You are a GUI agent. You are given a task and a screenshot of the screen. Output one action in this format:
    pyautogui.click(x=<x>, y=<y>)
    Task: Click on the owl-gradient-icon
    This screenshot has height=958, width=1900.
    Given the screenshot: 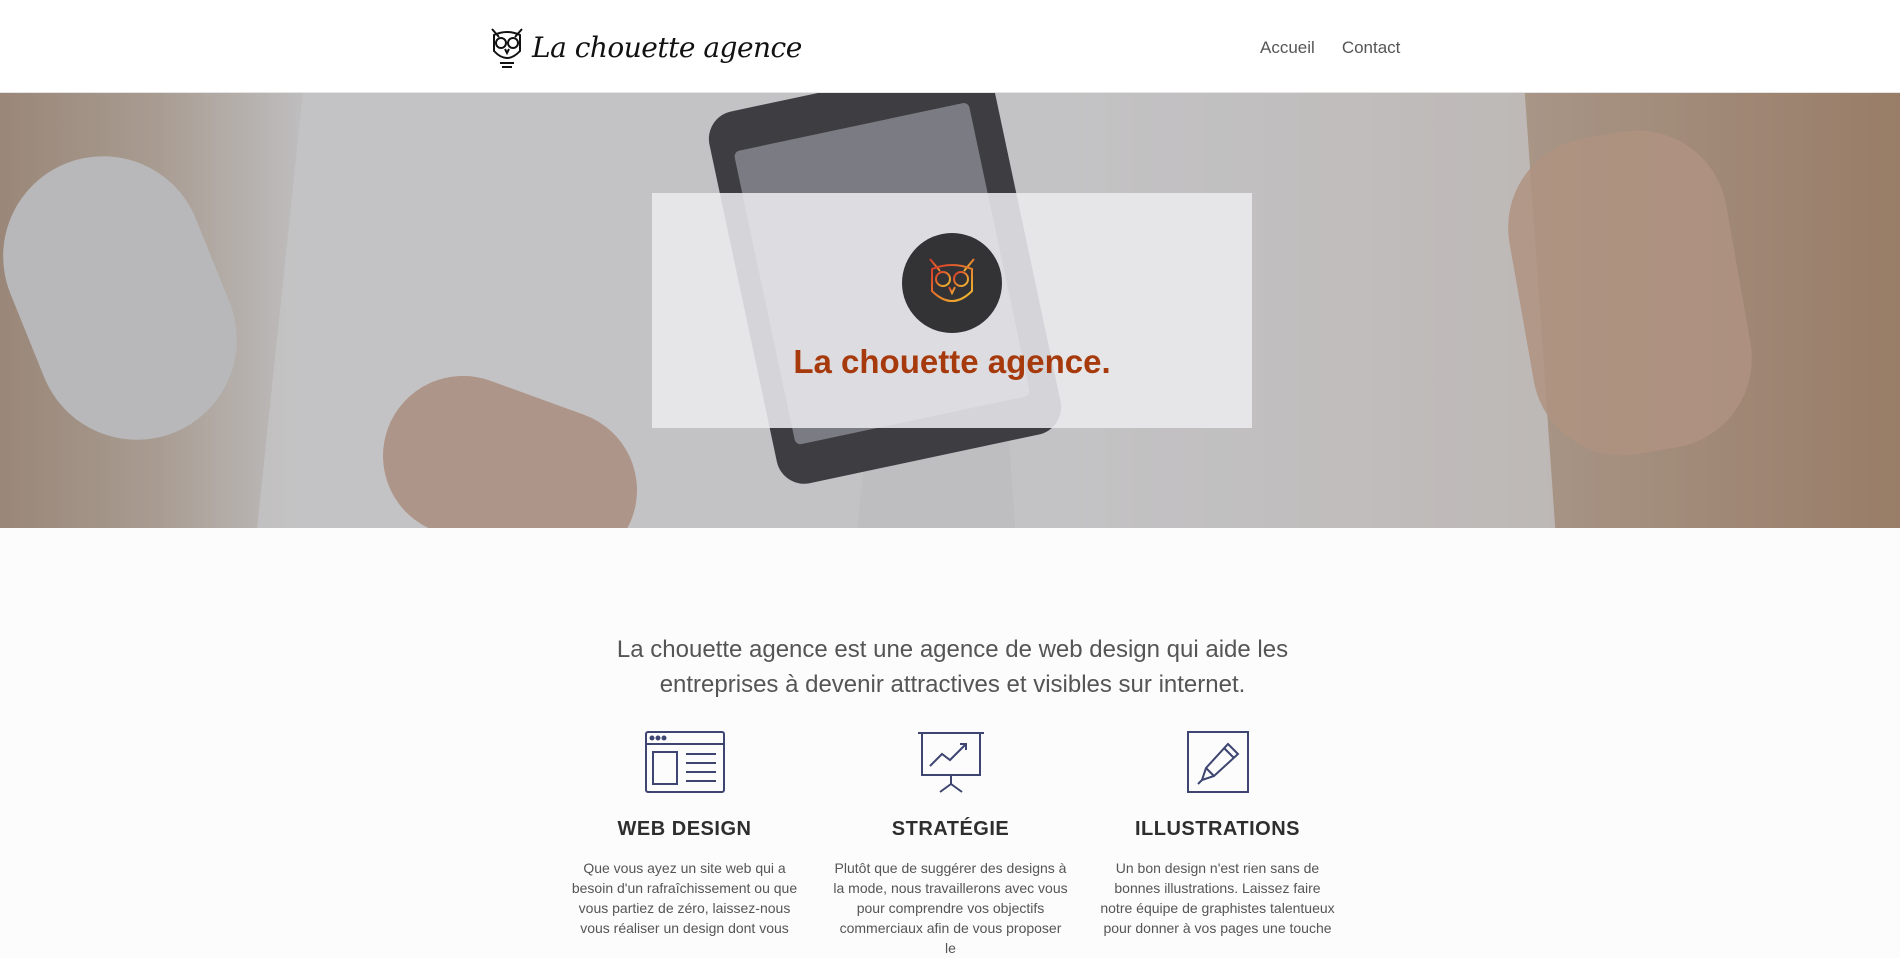 What is the action you would take?
    pyautogui.click(x=952, y=283)
    